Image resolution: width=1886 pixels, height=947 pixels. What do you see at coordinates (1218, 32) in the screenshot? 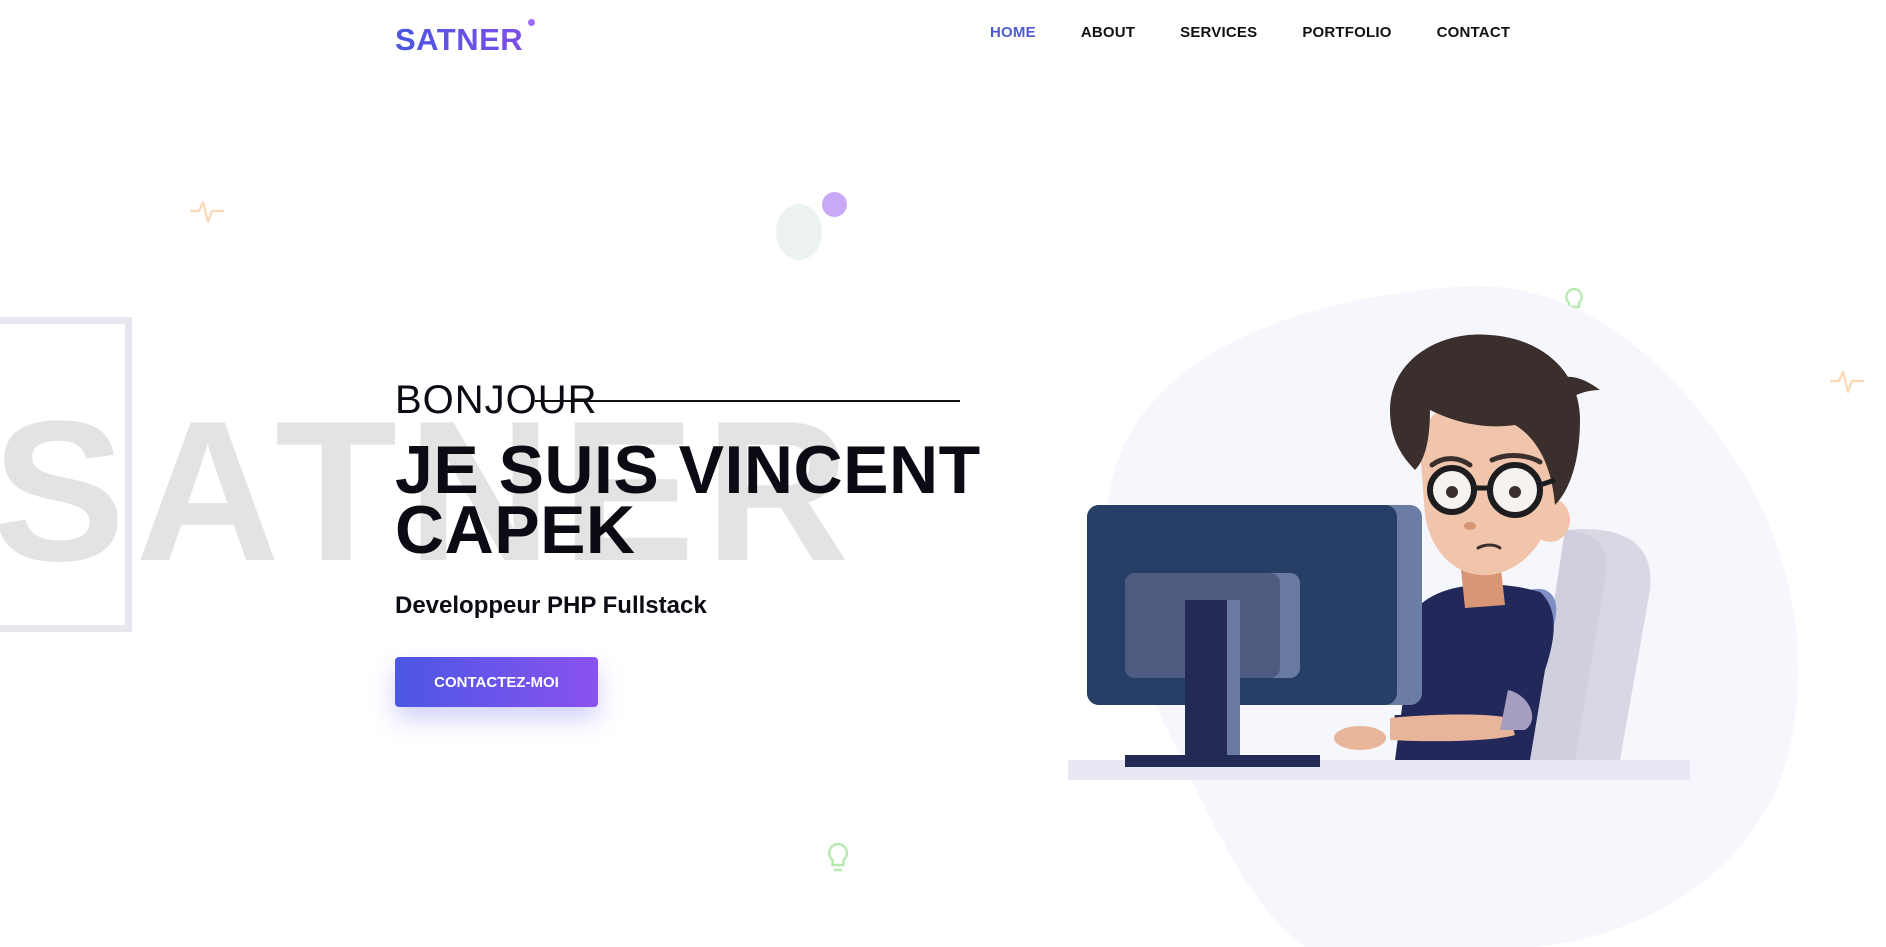
I see `nav-services: SERVICES` at bounding box center [1218, 32].